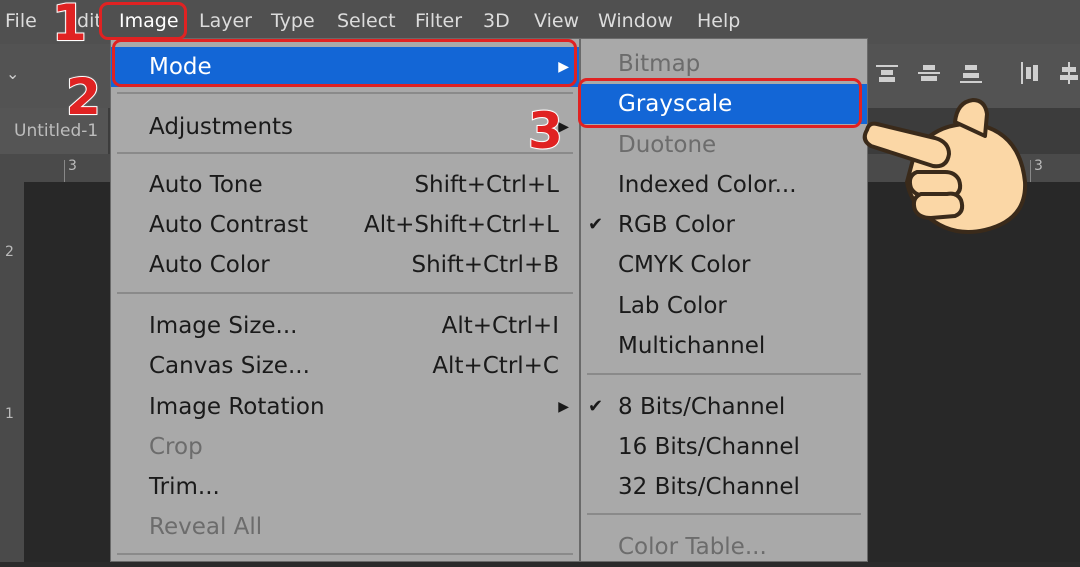 The width and height of the screenshot is (1080, 567). Describe the element at coordinates (345, 447) in the screenshot. I see `menu-item-crop: Crop` at that location.